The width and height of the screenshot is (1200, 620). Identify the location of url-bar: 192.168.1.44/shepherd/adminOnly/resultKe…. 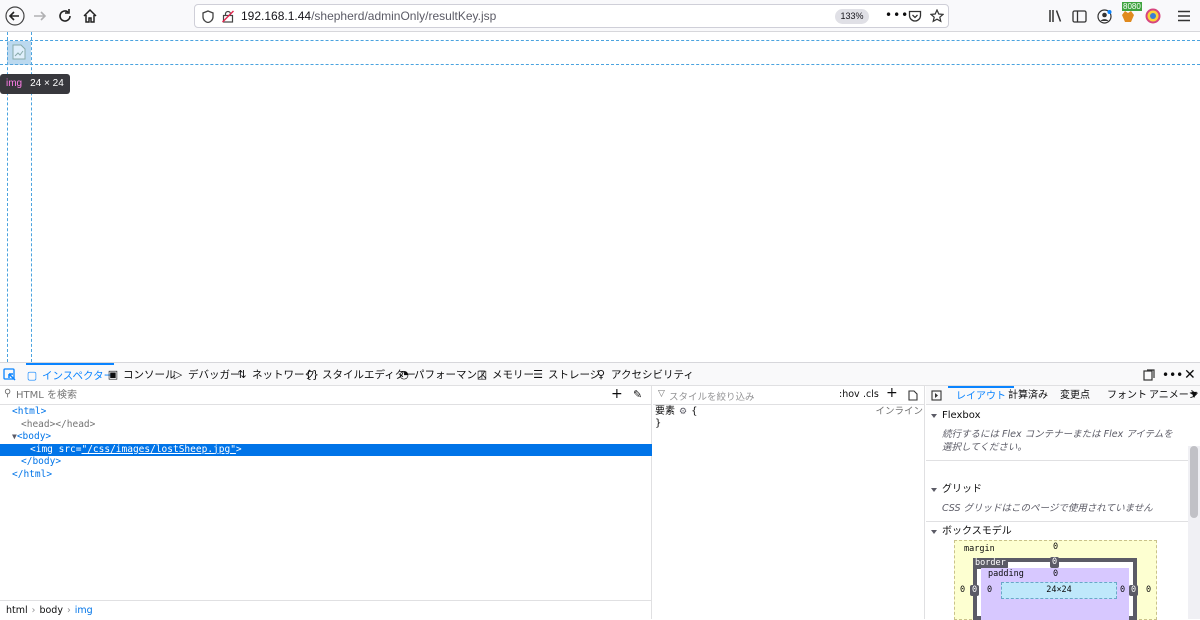
(571, 16).